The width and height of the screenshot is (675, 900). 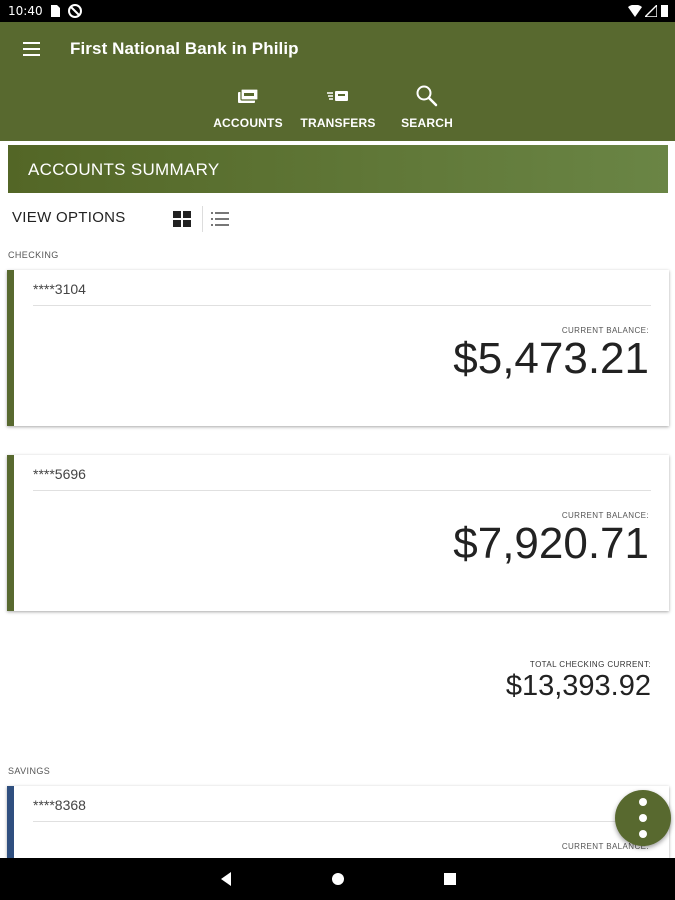 I want to click on nav-transfers-label: TRANSFERS, so click(x=338, y=123).